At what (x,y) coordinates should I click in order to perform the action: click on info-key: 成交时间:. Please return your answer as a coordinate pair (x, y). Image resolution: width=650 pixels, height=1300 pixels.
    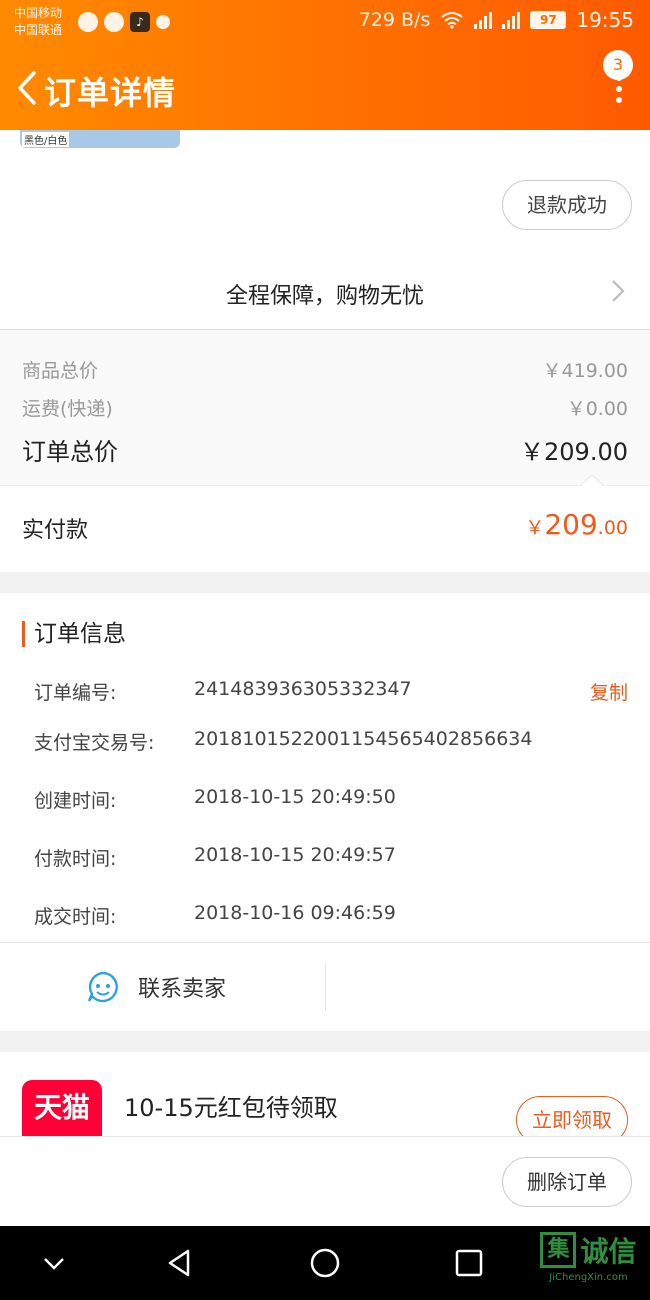
    Looking at the image, I should click on (75, 917).